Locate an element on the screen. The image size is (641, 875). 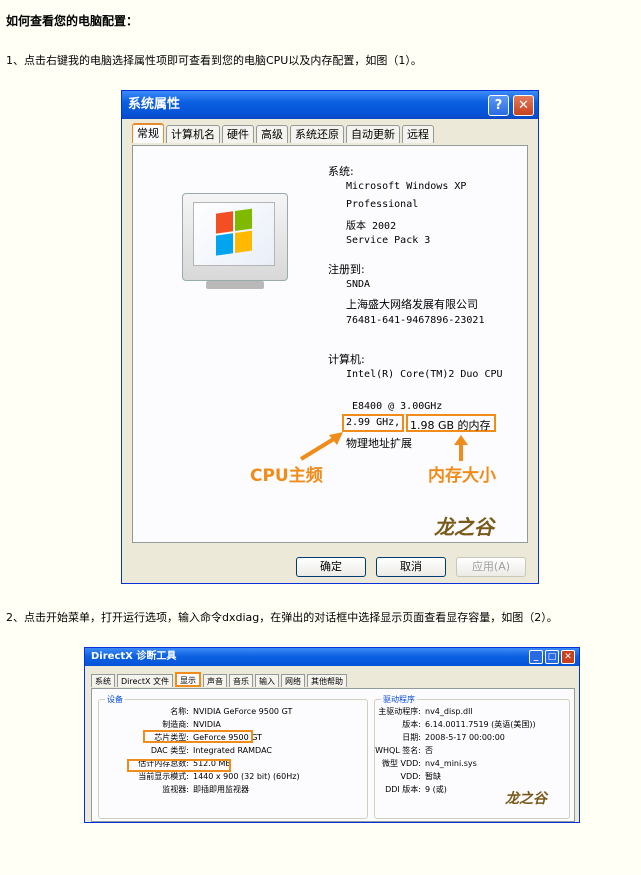
tab-network: 网络 is located at coordinates (292, 680).